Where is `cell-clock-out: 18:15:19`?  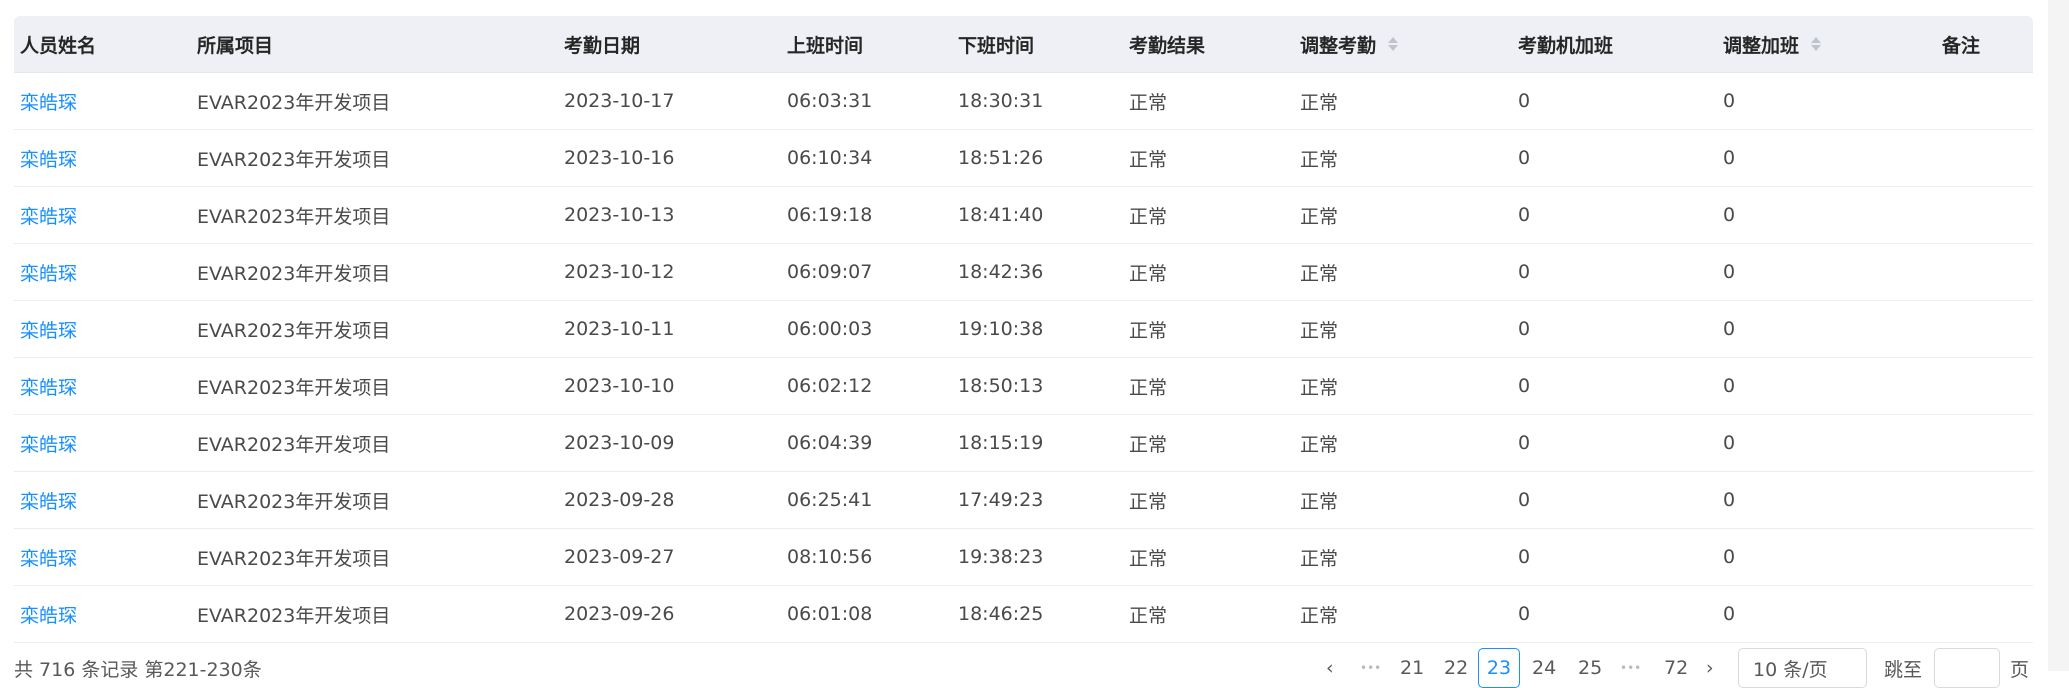
cell-clock-out: 18:15:19 is located at coordinates (1001, 443).